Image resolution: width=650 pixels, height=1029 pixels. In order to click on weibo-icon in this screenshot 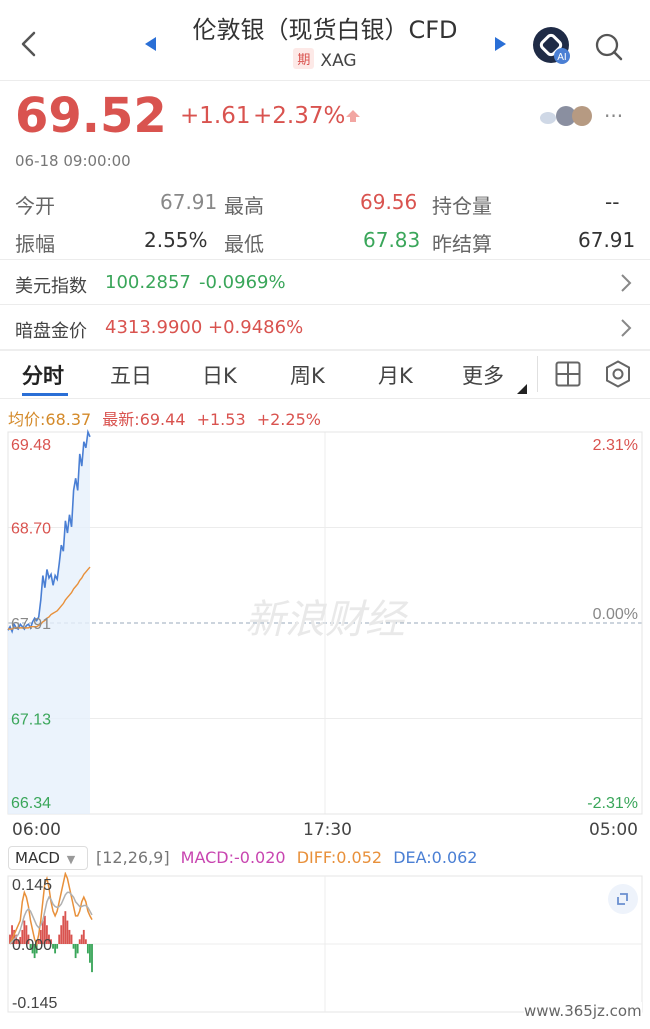, I will do `click(566, 116)`.